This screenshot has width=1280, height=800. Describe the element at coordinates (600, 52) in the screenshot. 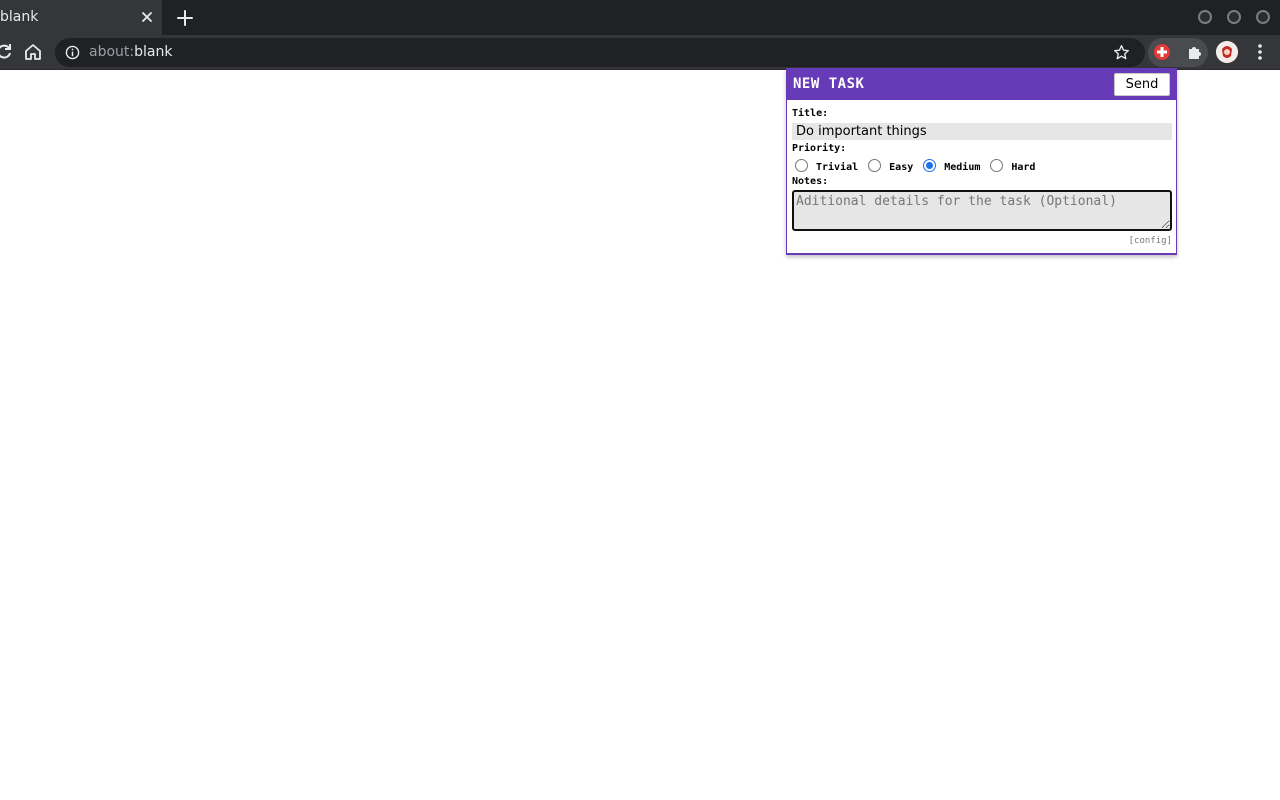

I see `address-bar: about:blank` at that location.